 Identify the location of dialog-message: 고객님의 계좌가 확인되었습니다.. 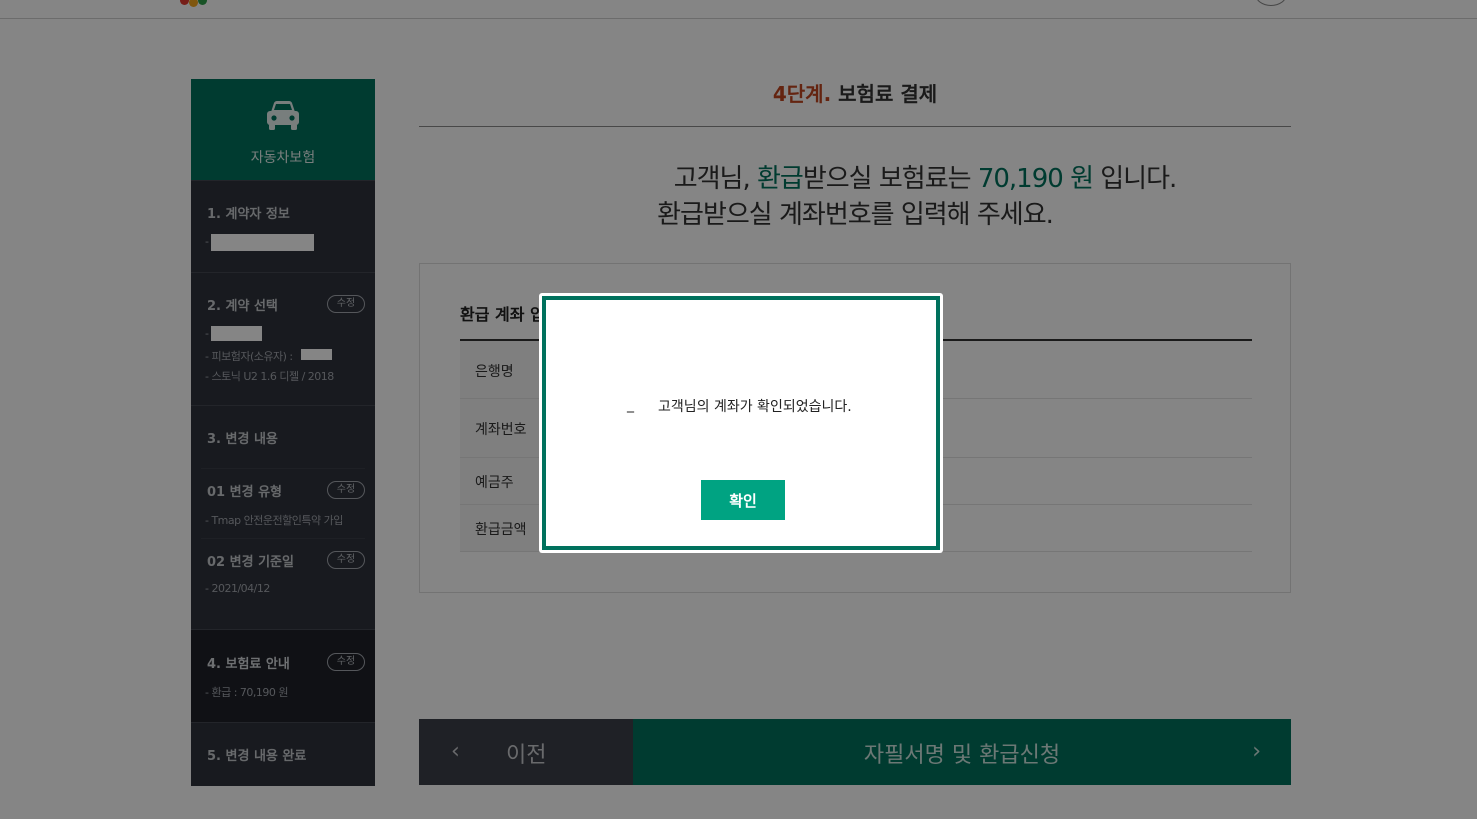
(755, 407).